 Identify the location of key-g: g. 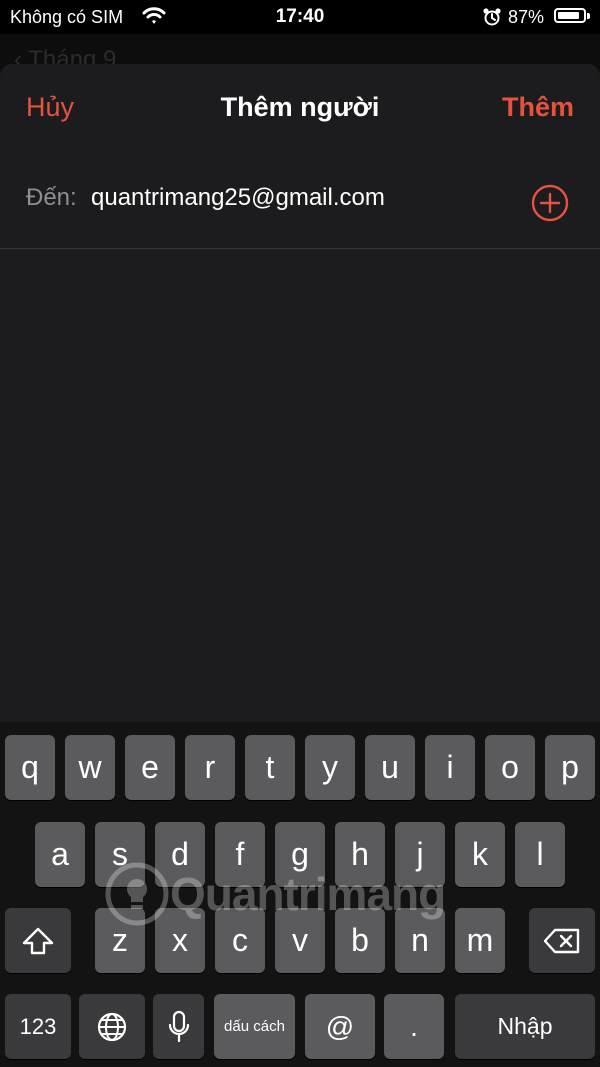
(300, 854).